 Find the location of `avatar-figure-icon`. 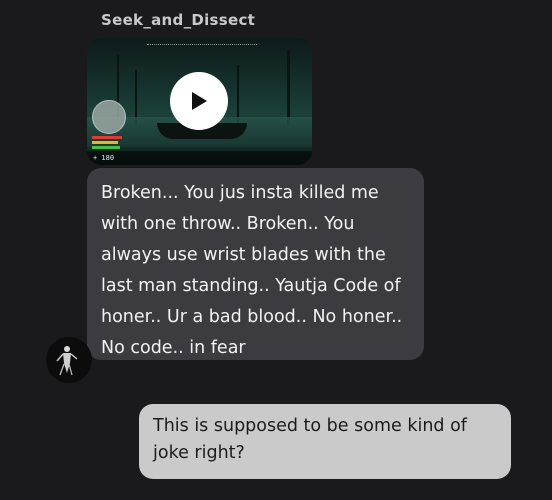

avatar-figure-icon is located at coordinates (67, 361).